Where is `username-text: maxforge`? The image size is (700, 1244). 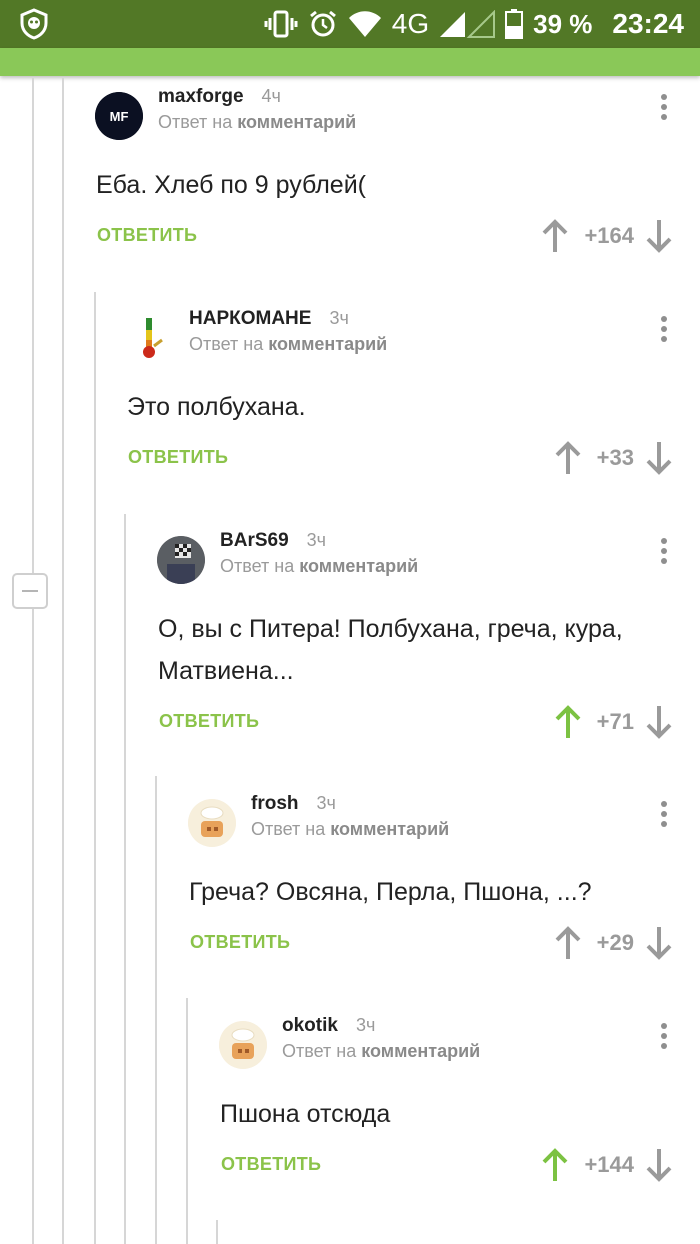
username-text: maxforge is located at coordinates (201, 96).